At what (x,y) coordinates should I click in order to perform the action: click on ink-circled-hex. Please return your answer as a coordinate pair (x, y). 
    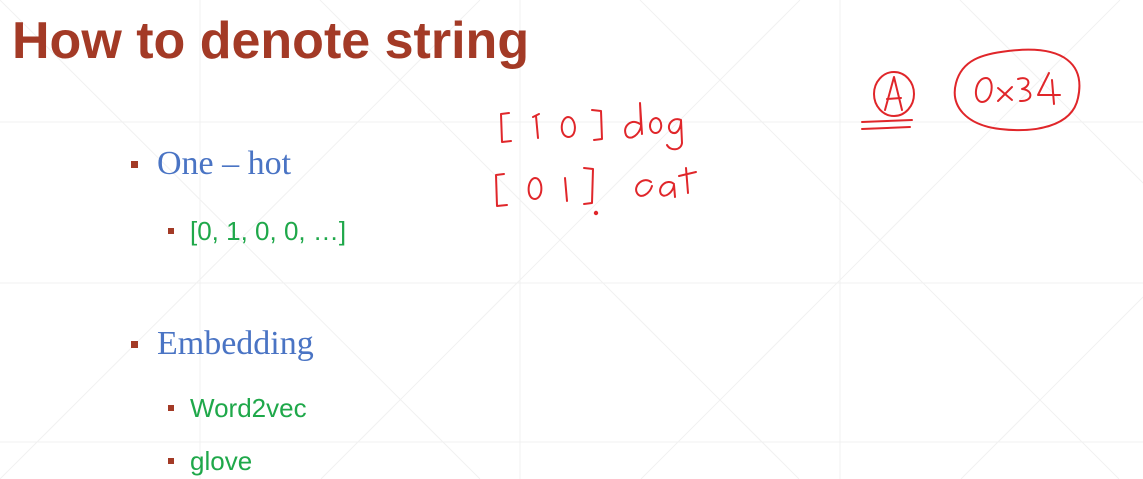
    Looking at the image, I should click on (1017, 90).